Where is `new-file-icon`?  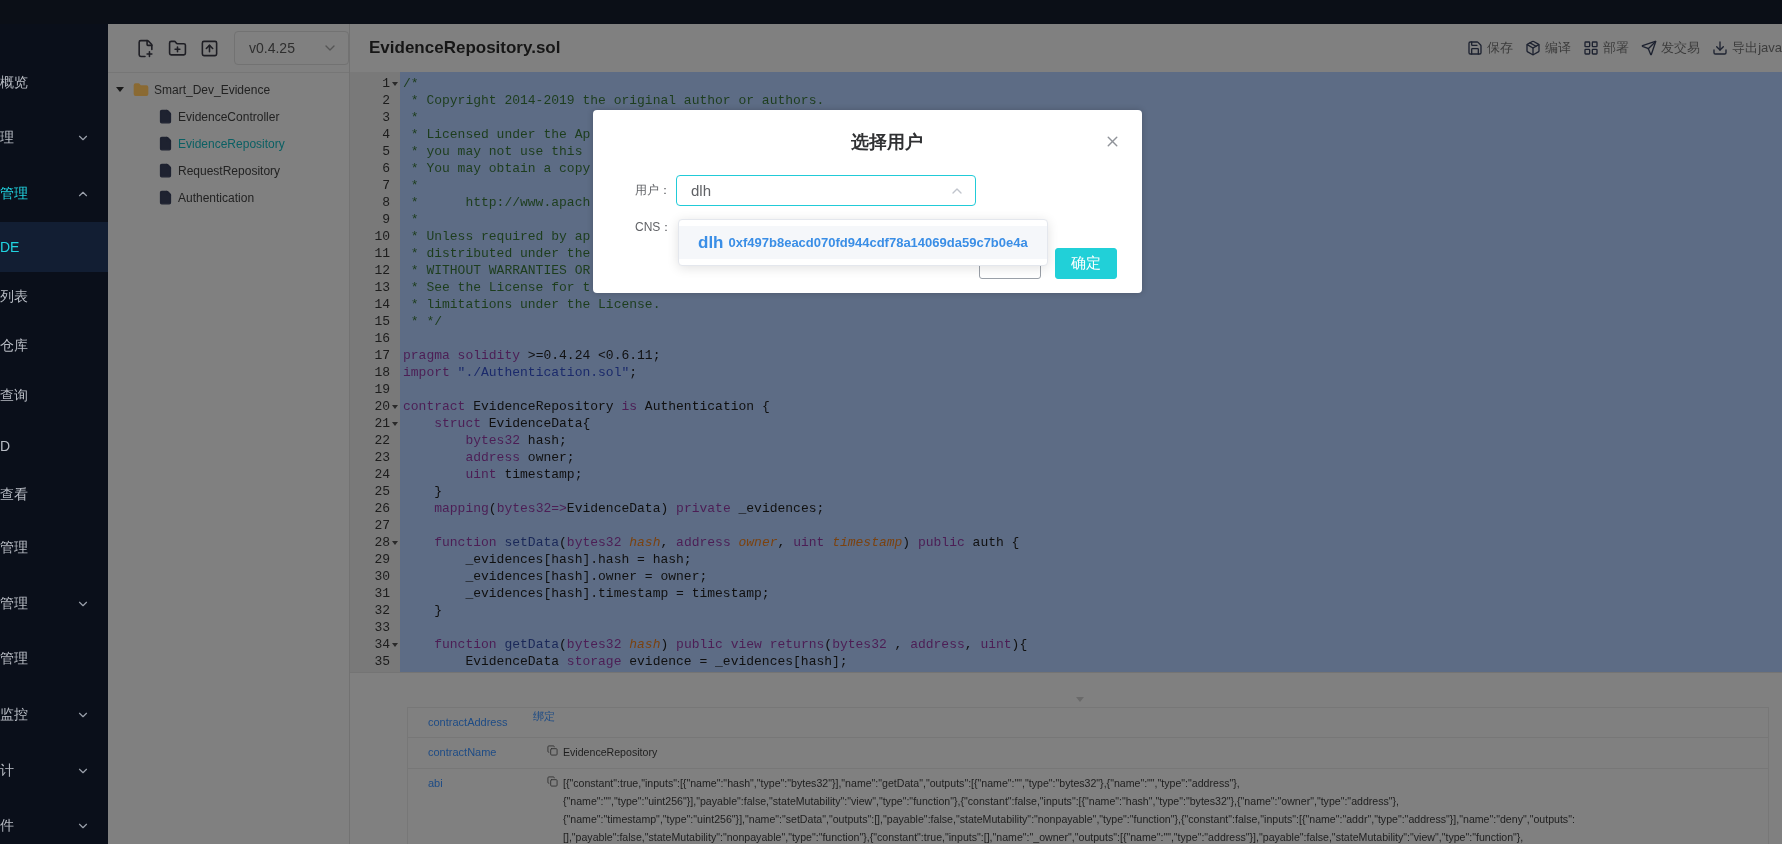
new-file-icon is located at coordinates (145, 48).